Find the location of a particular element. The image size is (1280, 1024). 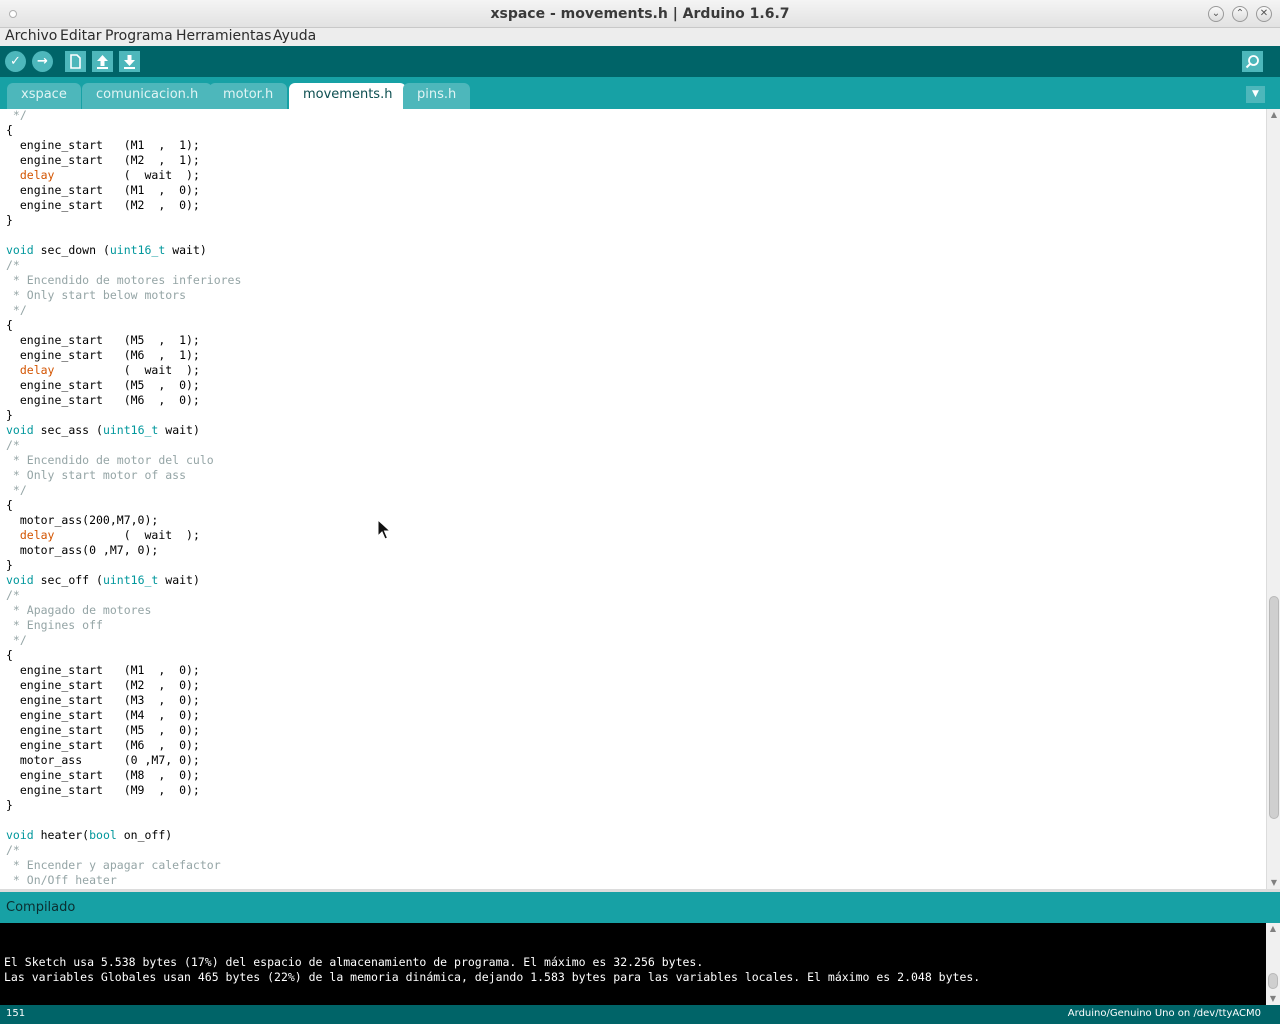

code-token: engine_start (M1 , 0); is located at coordinates (103, 670).